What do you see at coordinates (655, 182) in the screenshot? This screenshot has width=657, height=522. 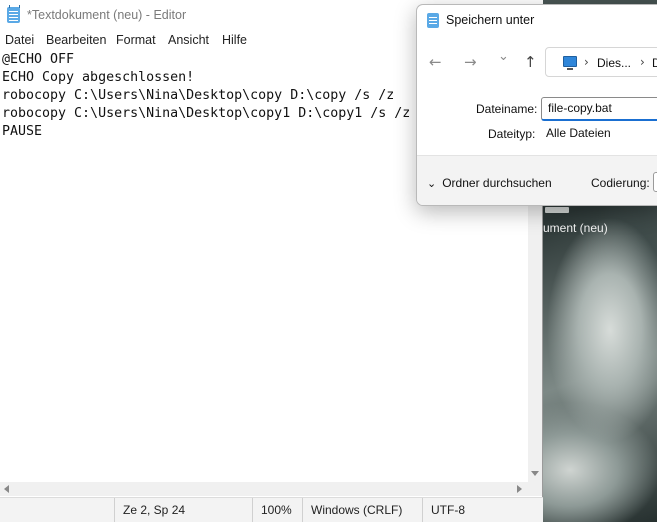 I see `encoding-select` at bounding box center [655, 182].